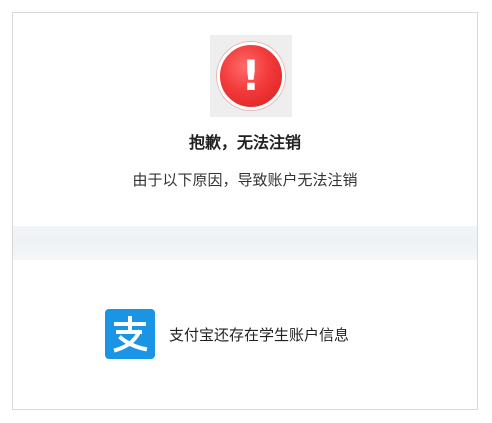 This screenshot has width=492, height=423. I want to click on reason-item: 支付宝还存在学生账户信息, so click(227, 334).